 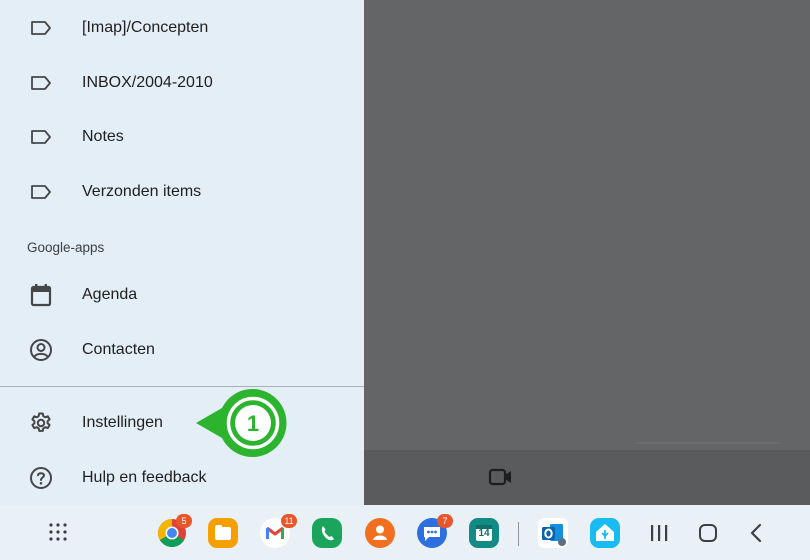 I want to click on folder-item-verzonden-items: Verzonden items, so click(x=182, y=192).